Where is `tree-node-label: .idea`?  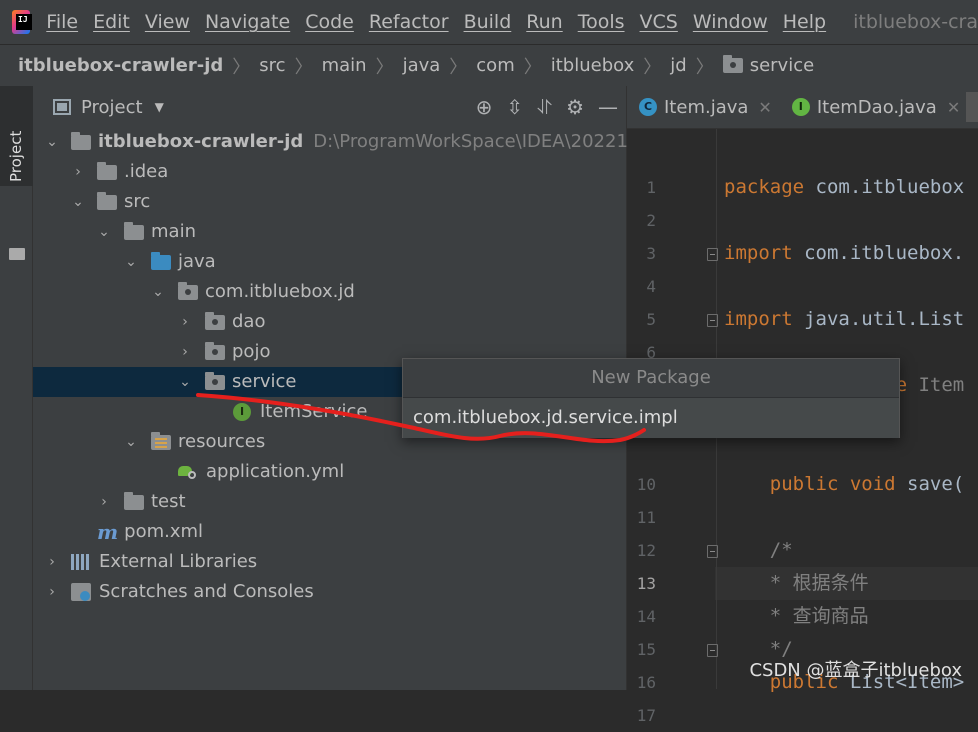 tree-node-label: .idea is located at coordinates (146, 171).